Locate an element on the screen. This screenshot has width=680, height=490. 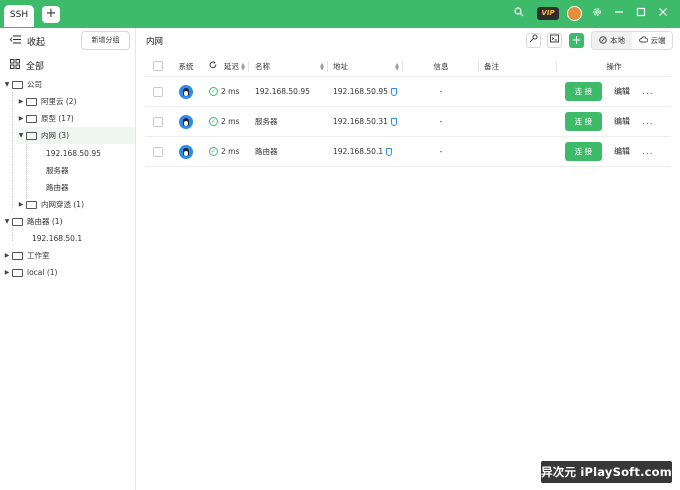
header-name: 名称 ▲ ▼ is located at coordinates (288, 66).